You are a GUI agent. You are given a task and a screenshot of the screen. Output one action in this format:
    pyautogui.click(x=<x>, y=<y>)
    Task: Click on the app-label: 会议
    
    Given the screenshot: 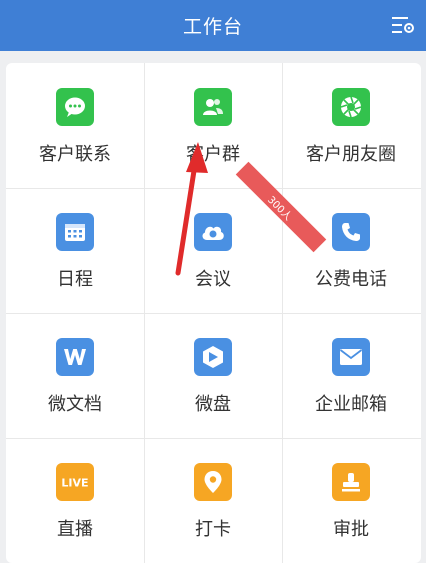 What is the action you would take?
    pyautogui.click(x=213, y=279)
    